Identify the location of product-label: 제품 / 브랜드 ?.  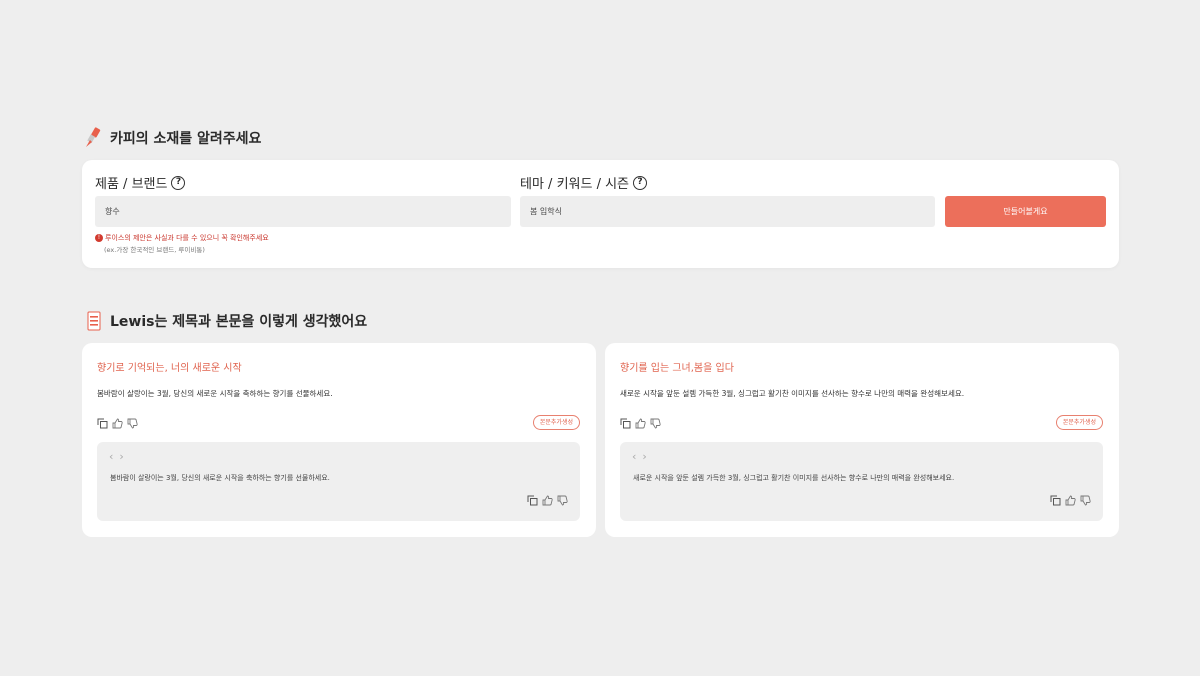
(140, 182).